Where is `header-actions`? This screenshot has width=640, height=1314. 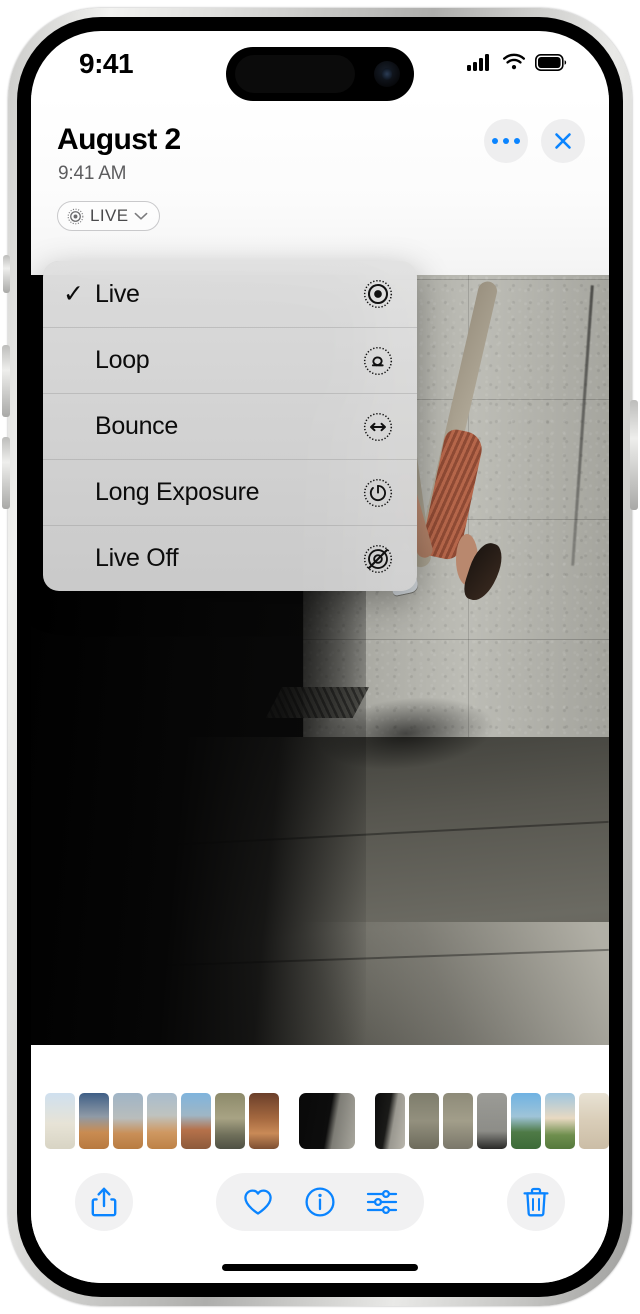
header-actions is located at coordinates (534, 141).